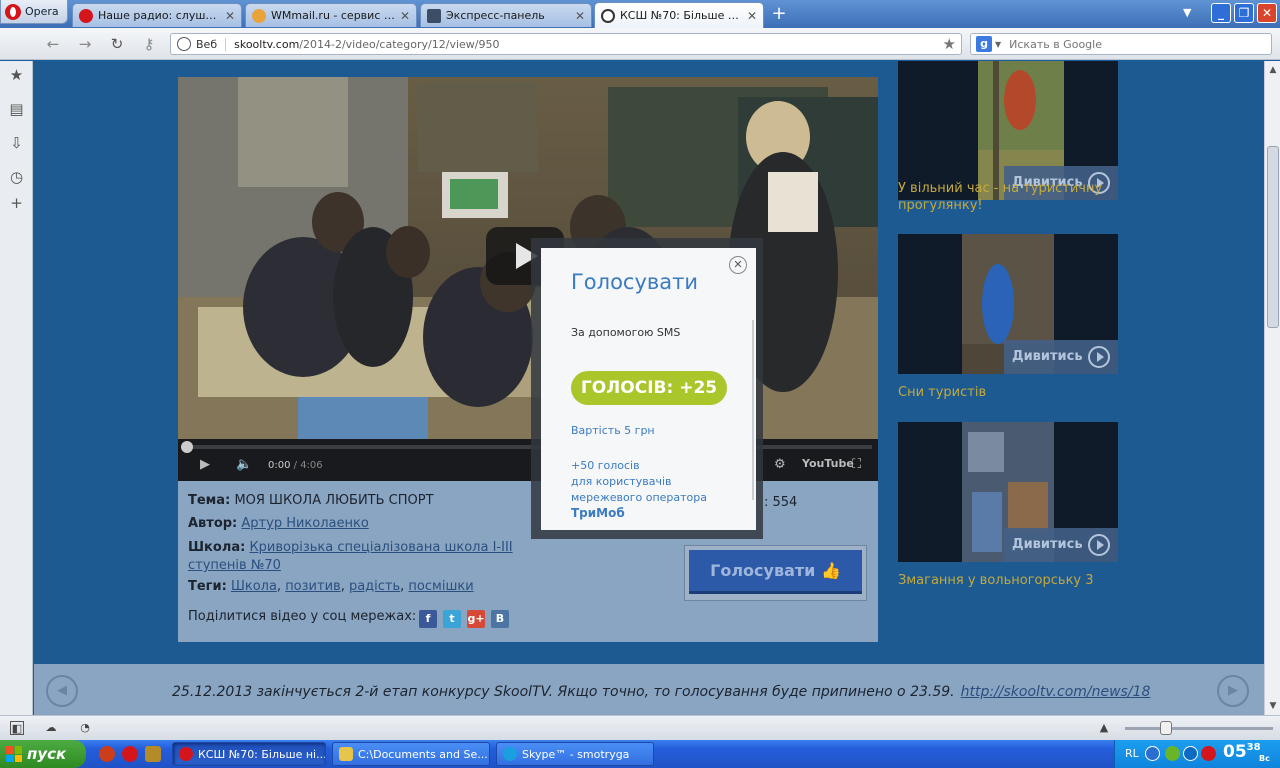  Describe the element at coordinates (1104, 728) in the screenshot. I see `zoom-out-icon: ▲` at that location.